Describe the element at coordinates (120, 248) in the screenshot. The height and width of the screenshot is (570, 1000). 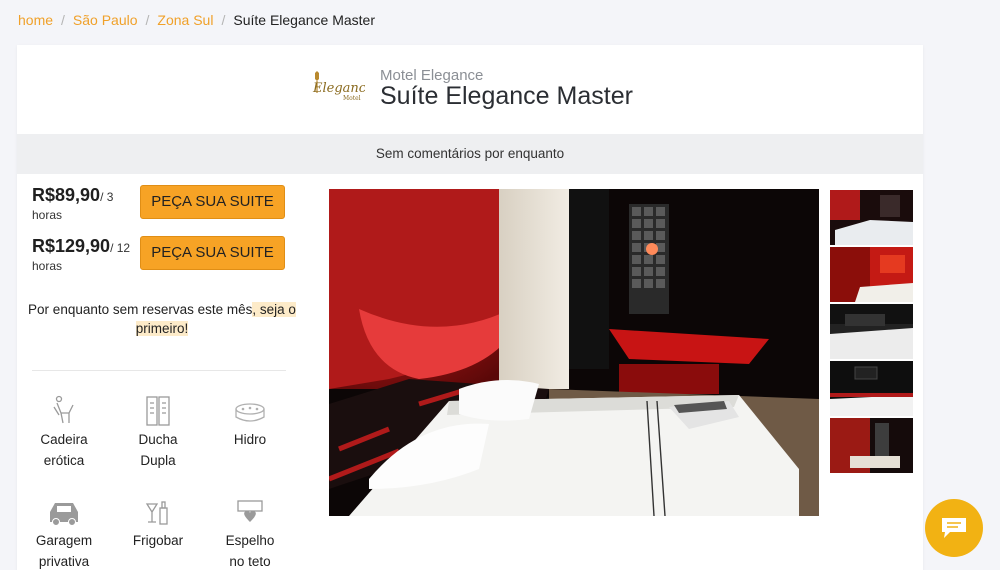
I see `price-period: / 12` at that location.